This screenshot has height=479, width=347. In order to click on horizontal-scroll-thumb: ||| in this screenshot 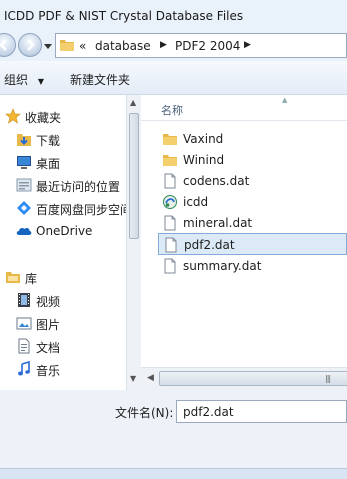, I will do `click(253, 378)`.